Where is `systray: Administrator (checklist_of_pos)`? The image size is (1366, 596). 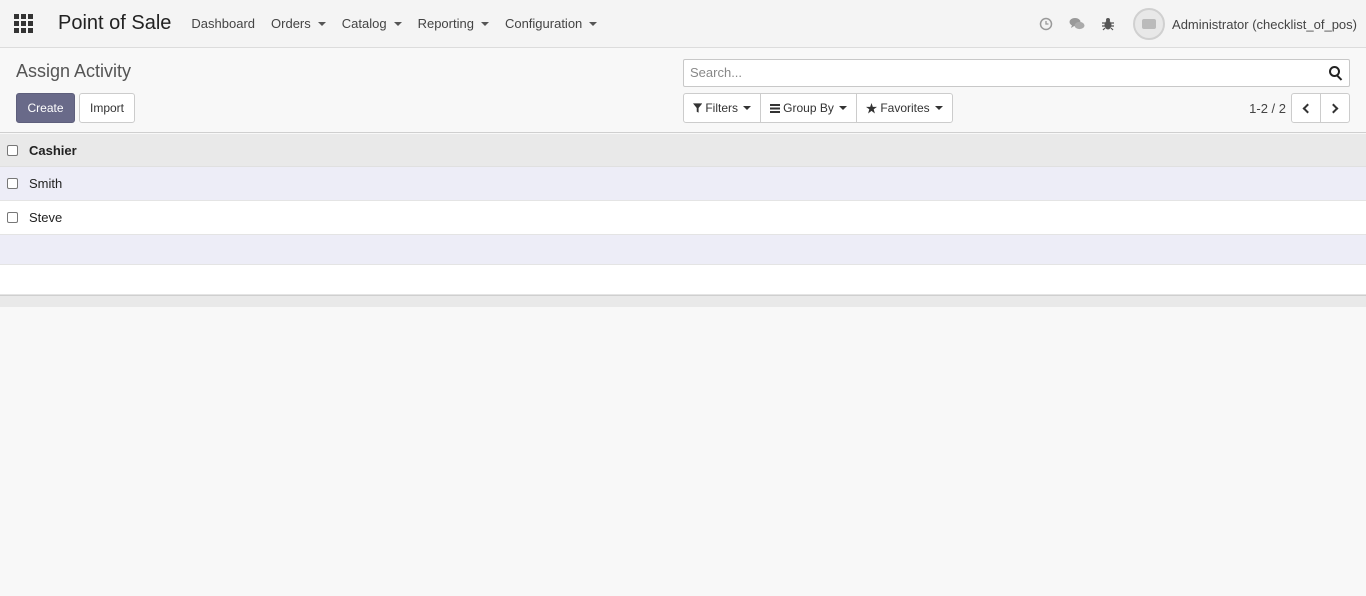
systray: Administrator (checklist_of_pos) is located at coordinates (1198, 24).